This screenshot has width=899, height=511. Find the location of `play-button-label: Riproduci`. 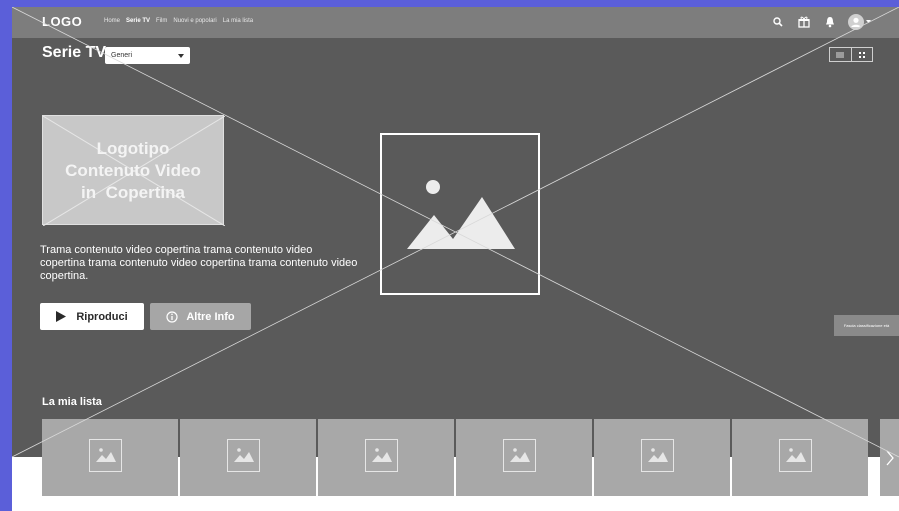

play-button-label: Riproduci is located at coordinates (102, 316).